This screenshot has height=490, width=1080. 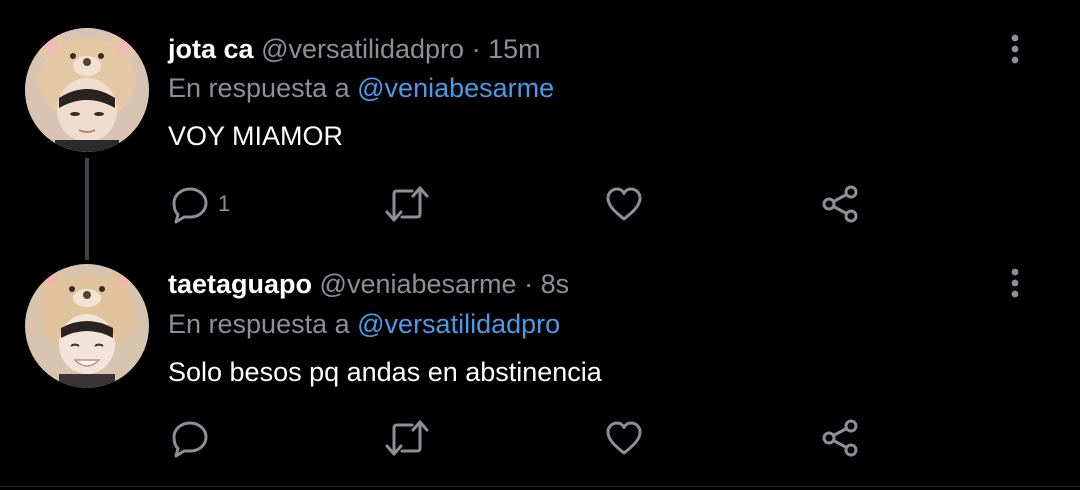 I want to click on tweet-text: VOY MIAMOR, so click(x=256, y=136).